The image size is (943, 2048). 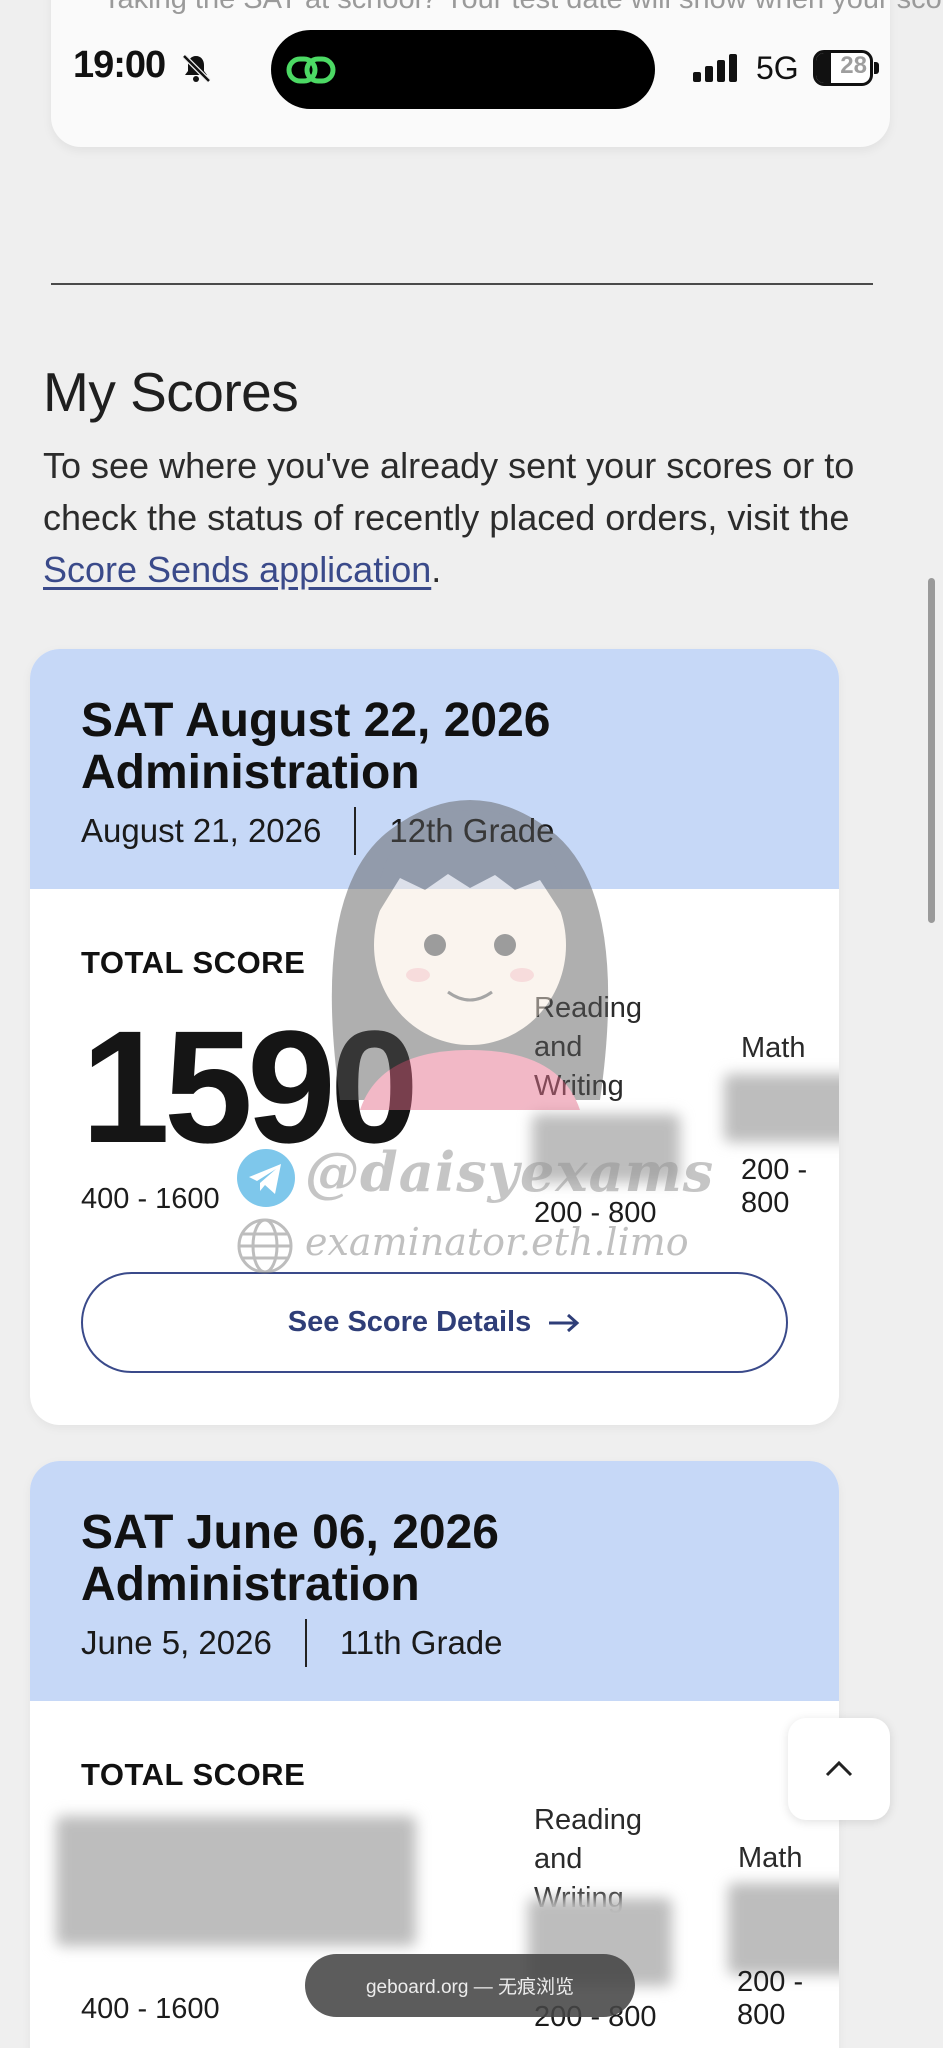 I want to click on url-text: geboard.org — 无痕浏览, so click(x=470, y=1987).